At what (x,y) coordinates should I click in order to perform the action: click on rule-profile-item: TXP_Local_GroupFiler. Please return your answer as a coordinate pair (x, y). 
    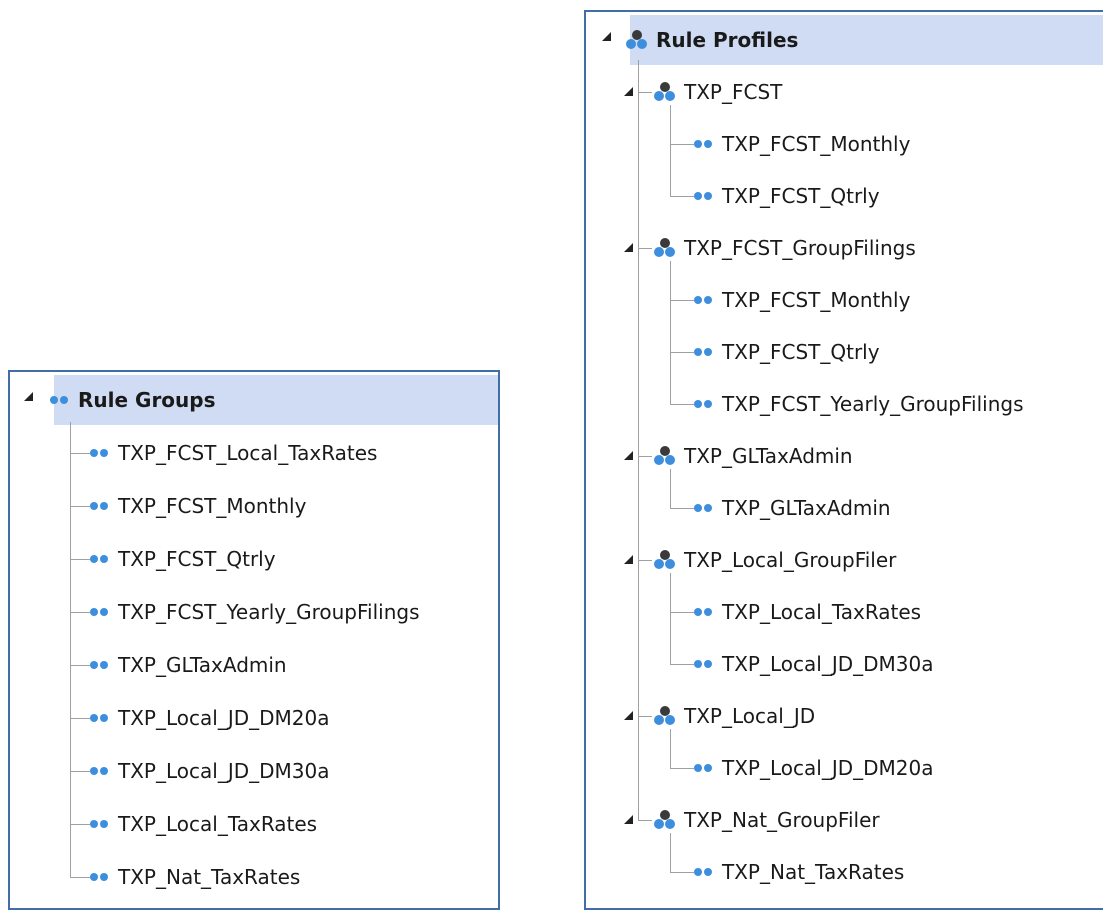
    Looking at the image, I should click on (775, 560).